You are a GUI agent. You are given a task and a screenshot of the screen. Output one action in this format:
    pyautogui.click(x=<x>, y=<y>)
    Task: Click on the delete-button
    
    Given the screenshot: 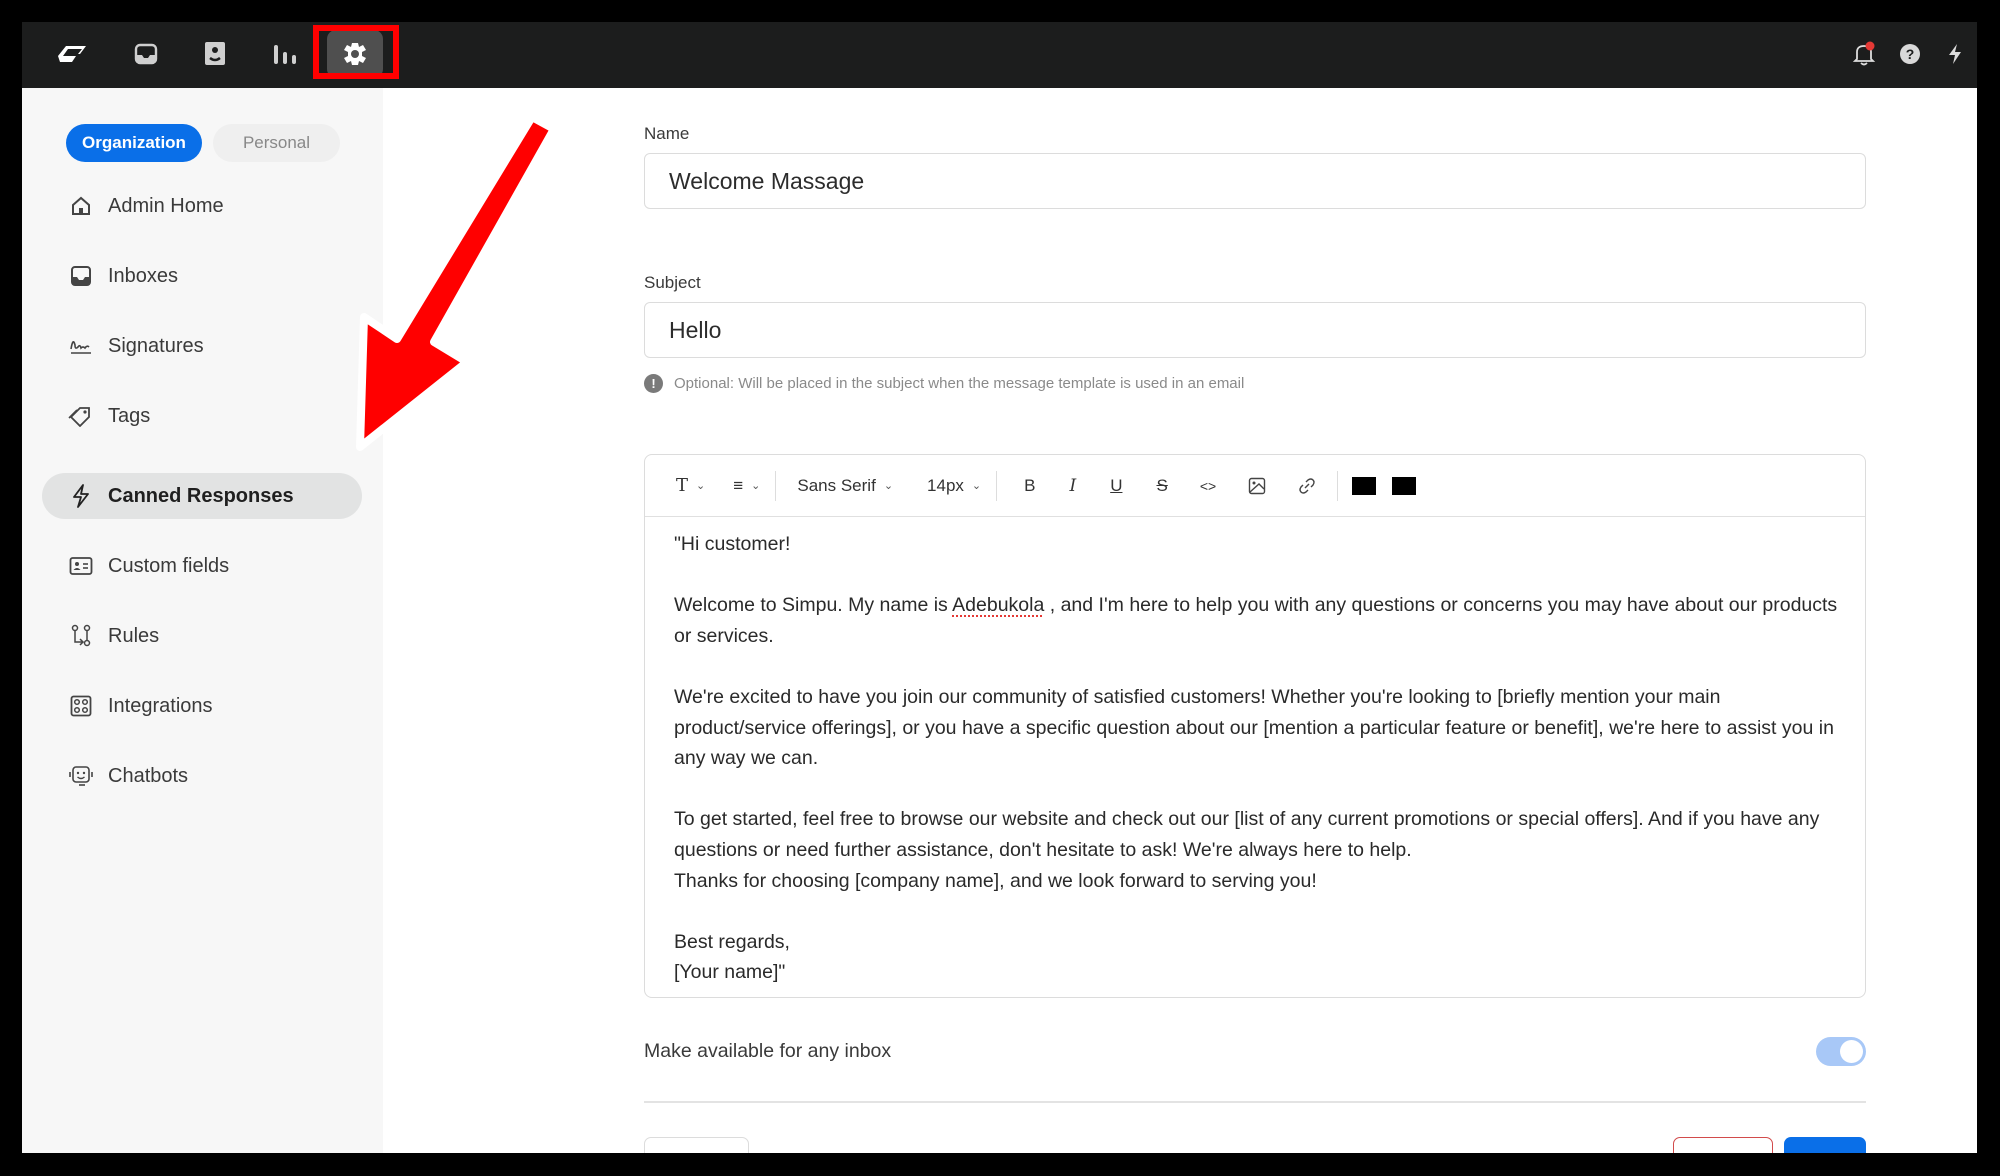 What is the action you would take?
    pyautogui.click(x=1723, y=1145)
    